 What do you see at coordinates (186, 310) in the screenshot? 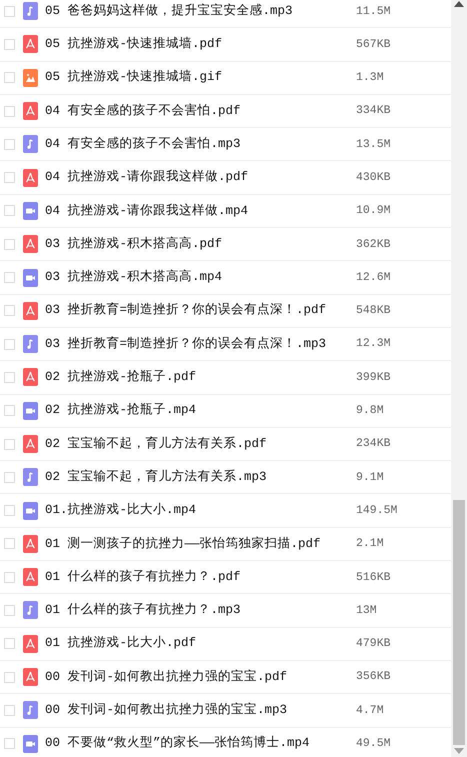
I see `file-name: 03 挫折教育=制造挫折？你的误会有点深！.pdf` at bounding box center [186, 310].